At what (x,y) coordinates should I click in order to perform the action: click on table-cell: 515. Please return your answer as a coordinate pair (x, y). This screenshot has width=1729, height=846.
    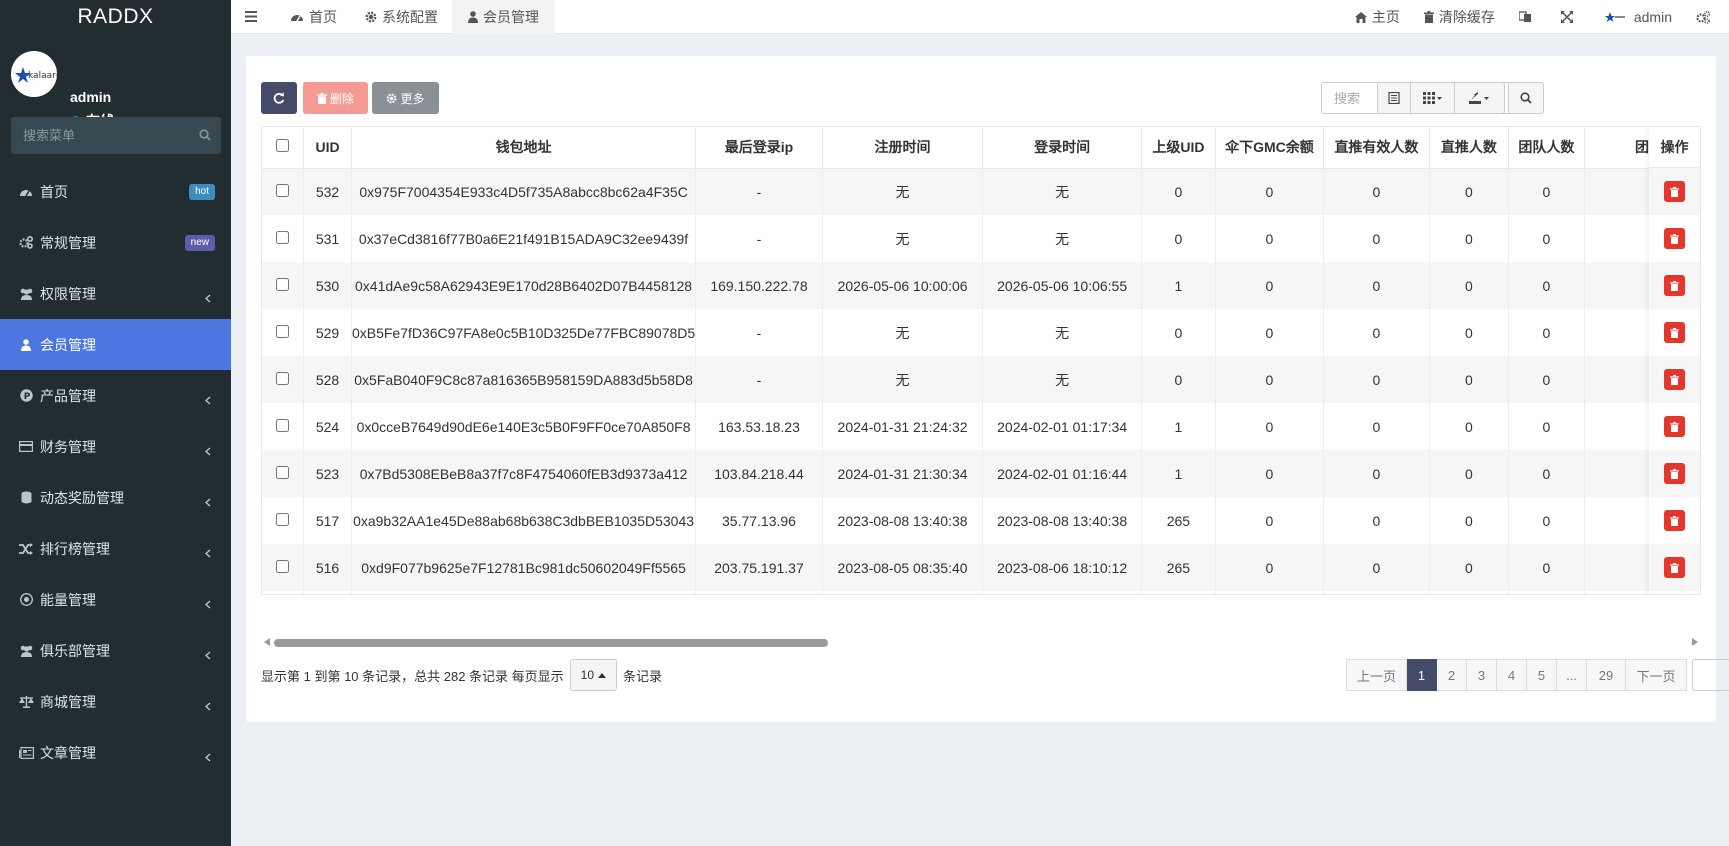
    Looking at the image, I should click on (327, 592).